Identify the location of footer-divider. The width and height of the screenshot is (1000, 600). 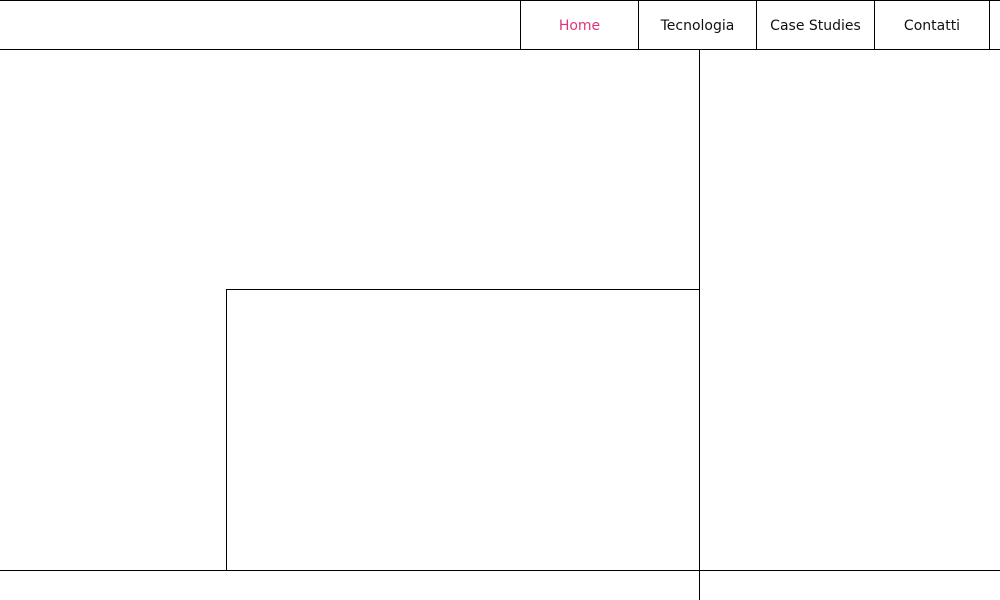
(500, 570).